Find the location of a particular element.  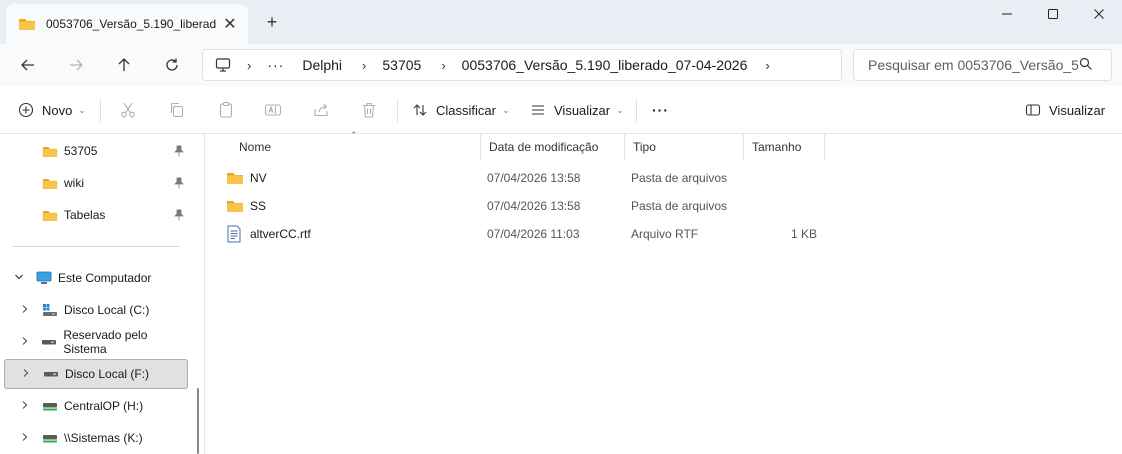

column-header-size: Tamanho is located at coordinates (784, 147).